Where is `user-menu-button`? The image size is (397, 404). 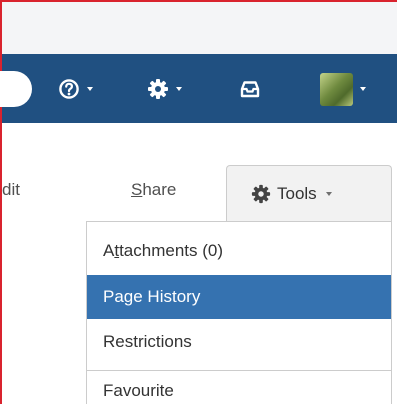
user-menu-button is located at coordinates (343, 89).